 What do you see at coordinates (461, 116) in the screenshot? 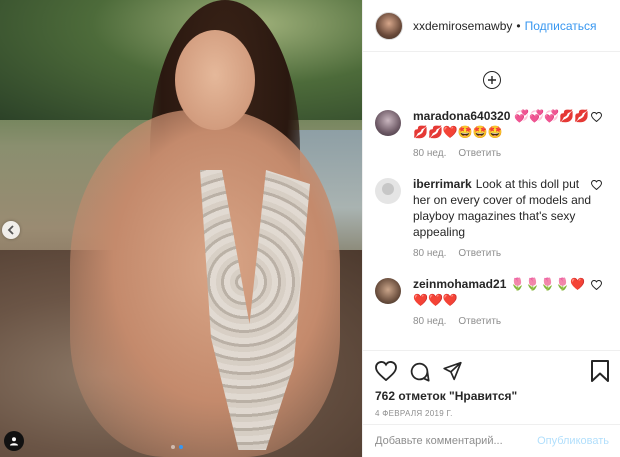
I see `comment-author: maradona640320` at bounding box center [461, 116].